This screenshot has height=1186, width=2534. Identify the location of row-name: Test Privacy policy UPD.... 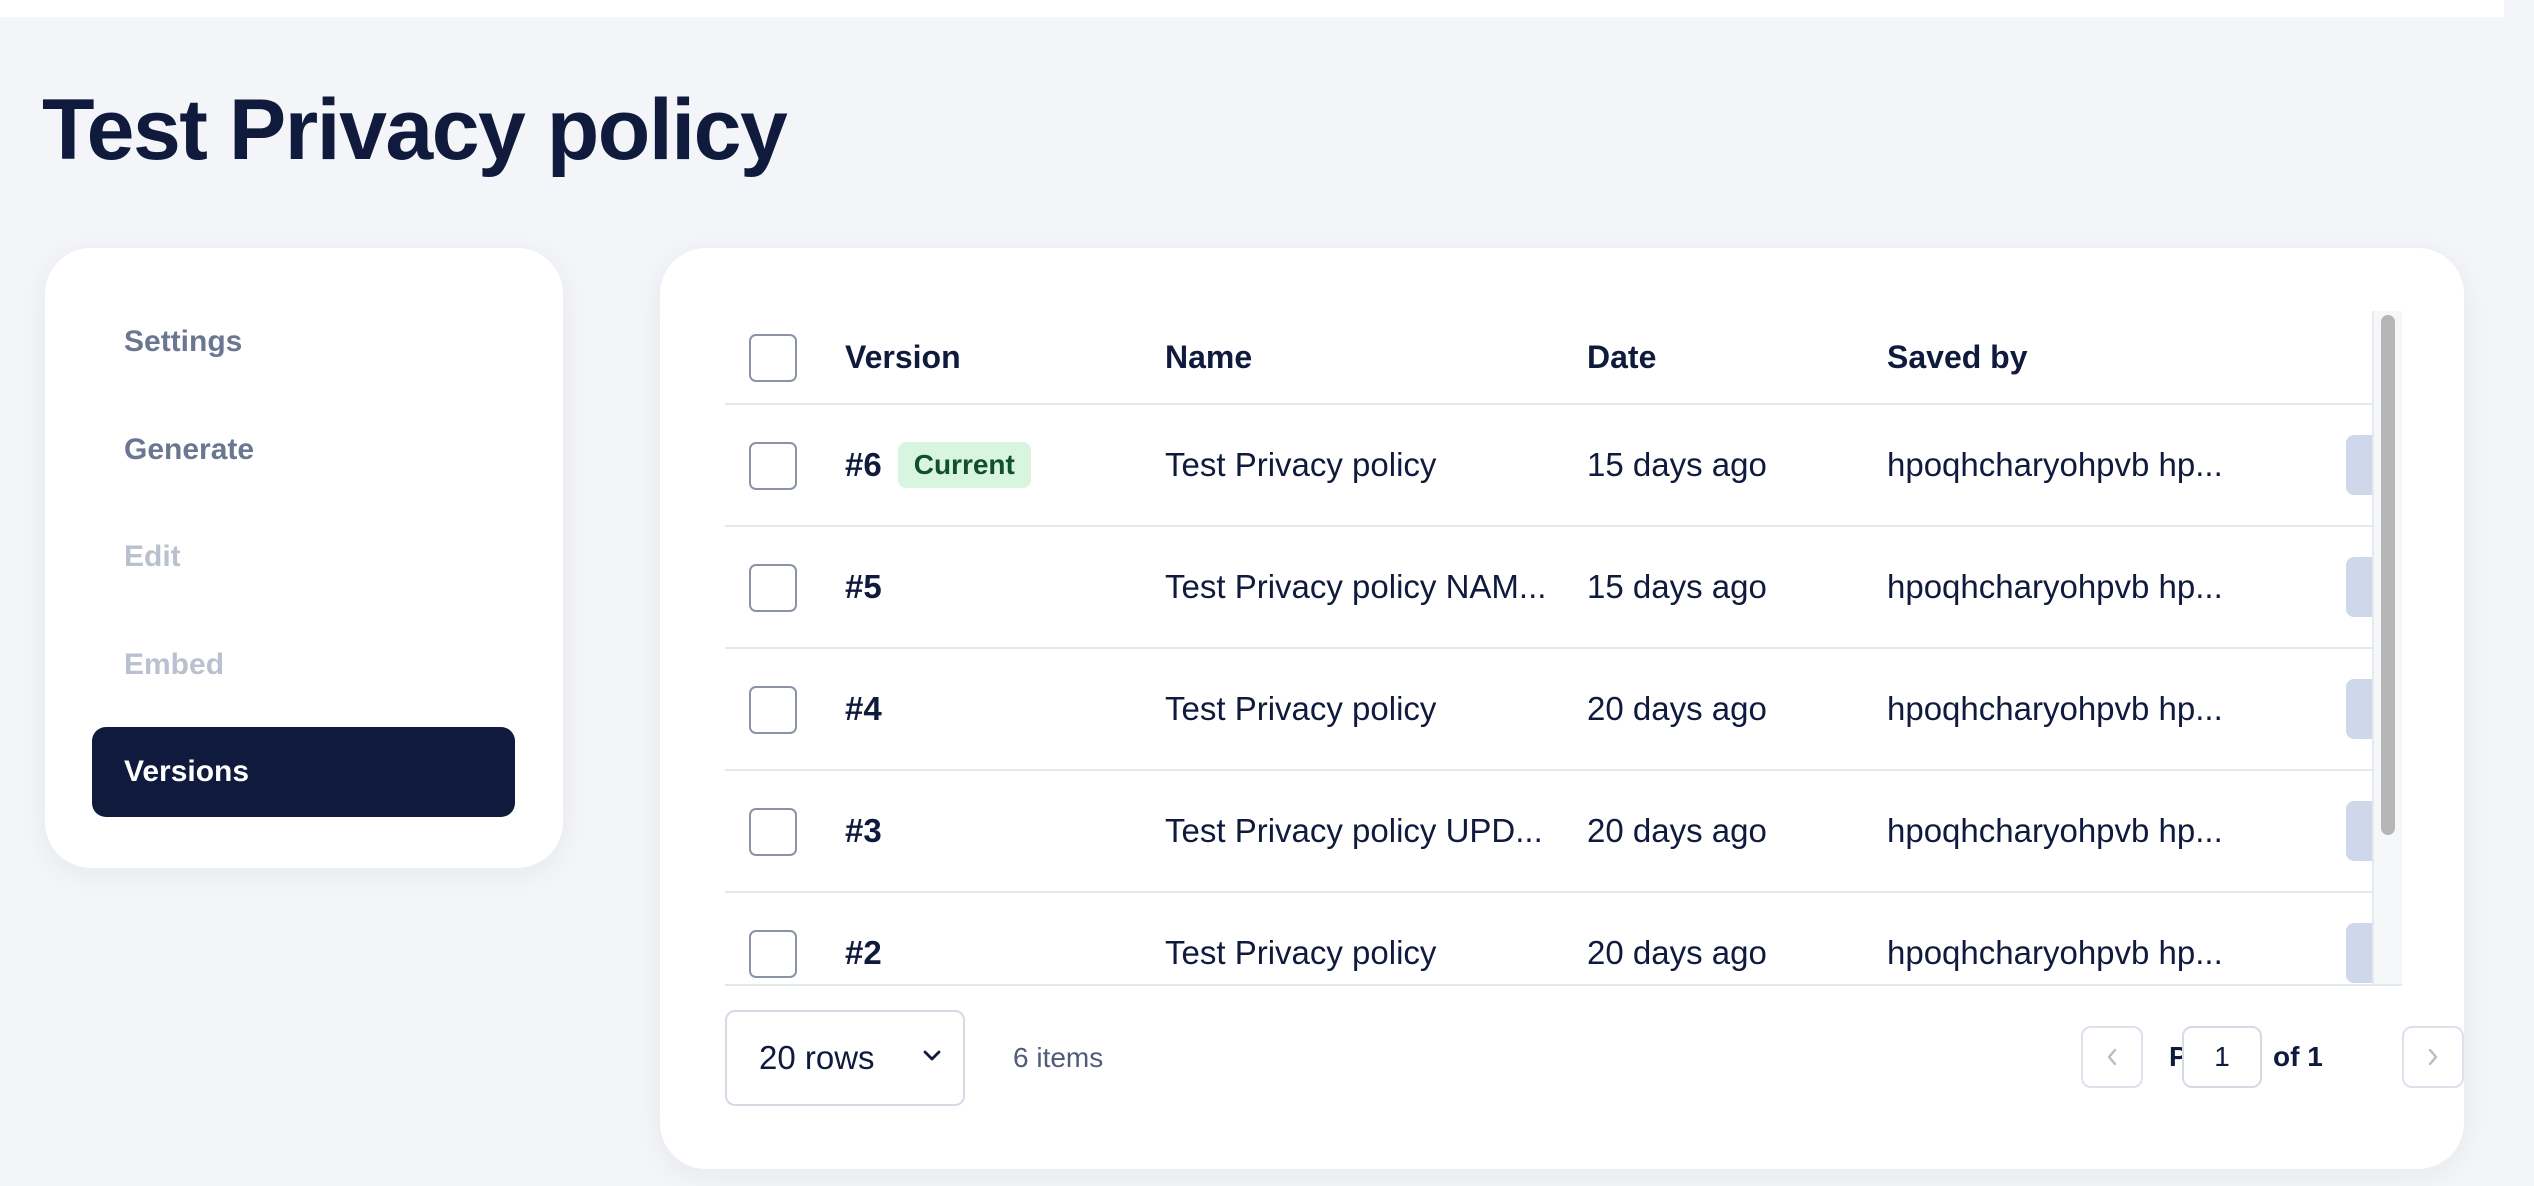
(1354, 830).